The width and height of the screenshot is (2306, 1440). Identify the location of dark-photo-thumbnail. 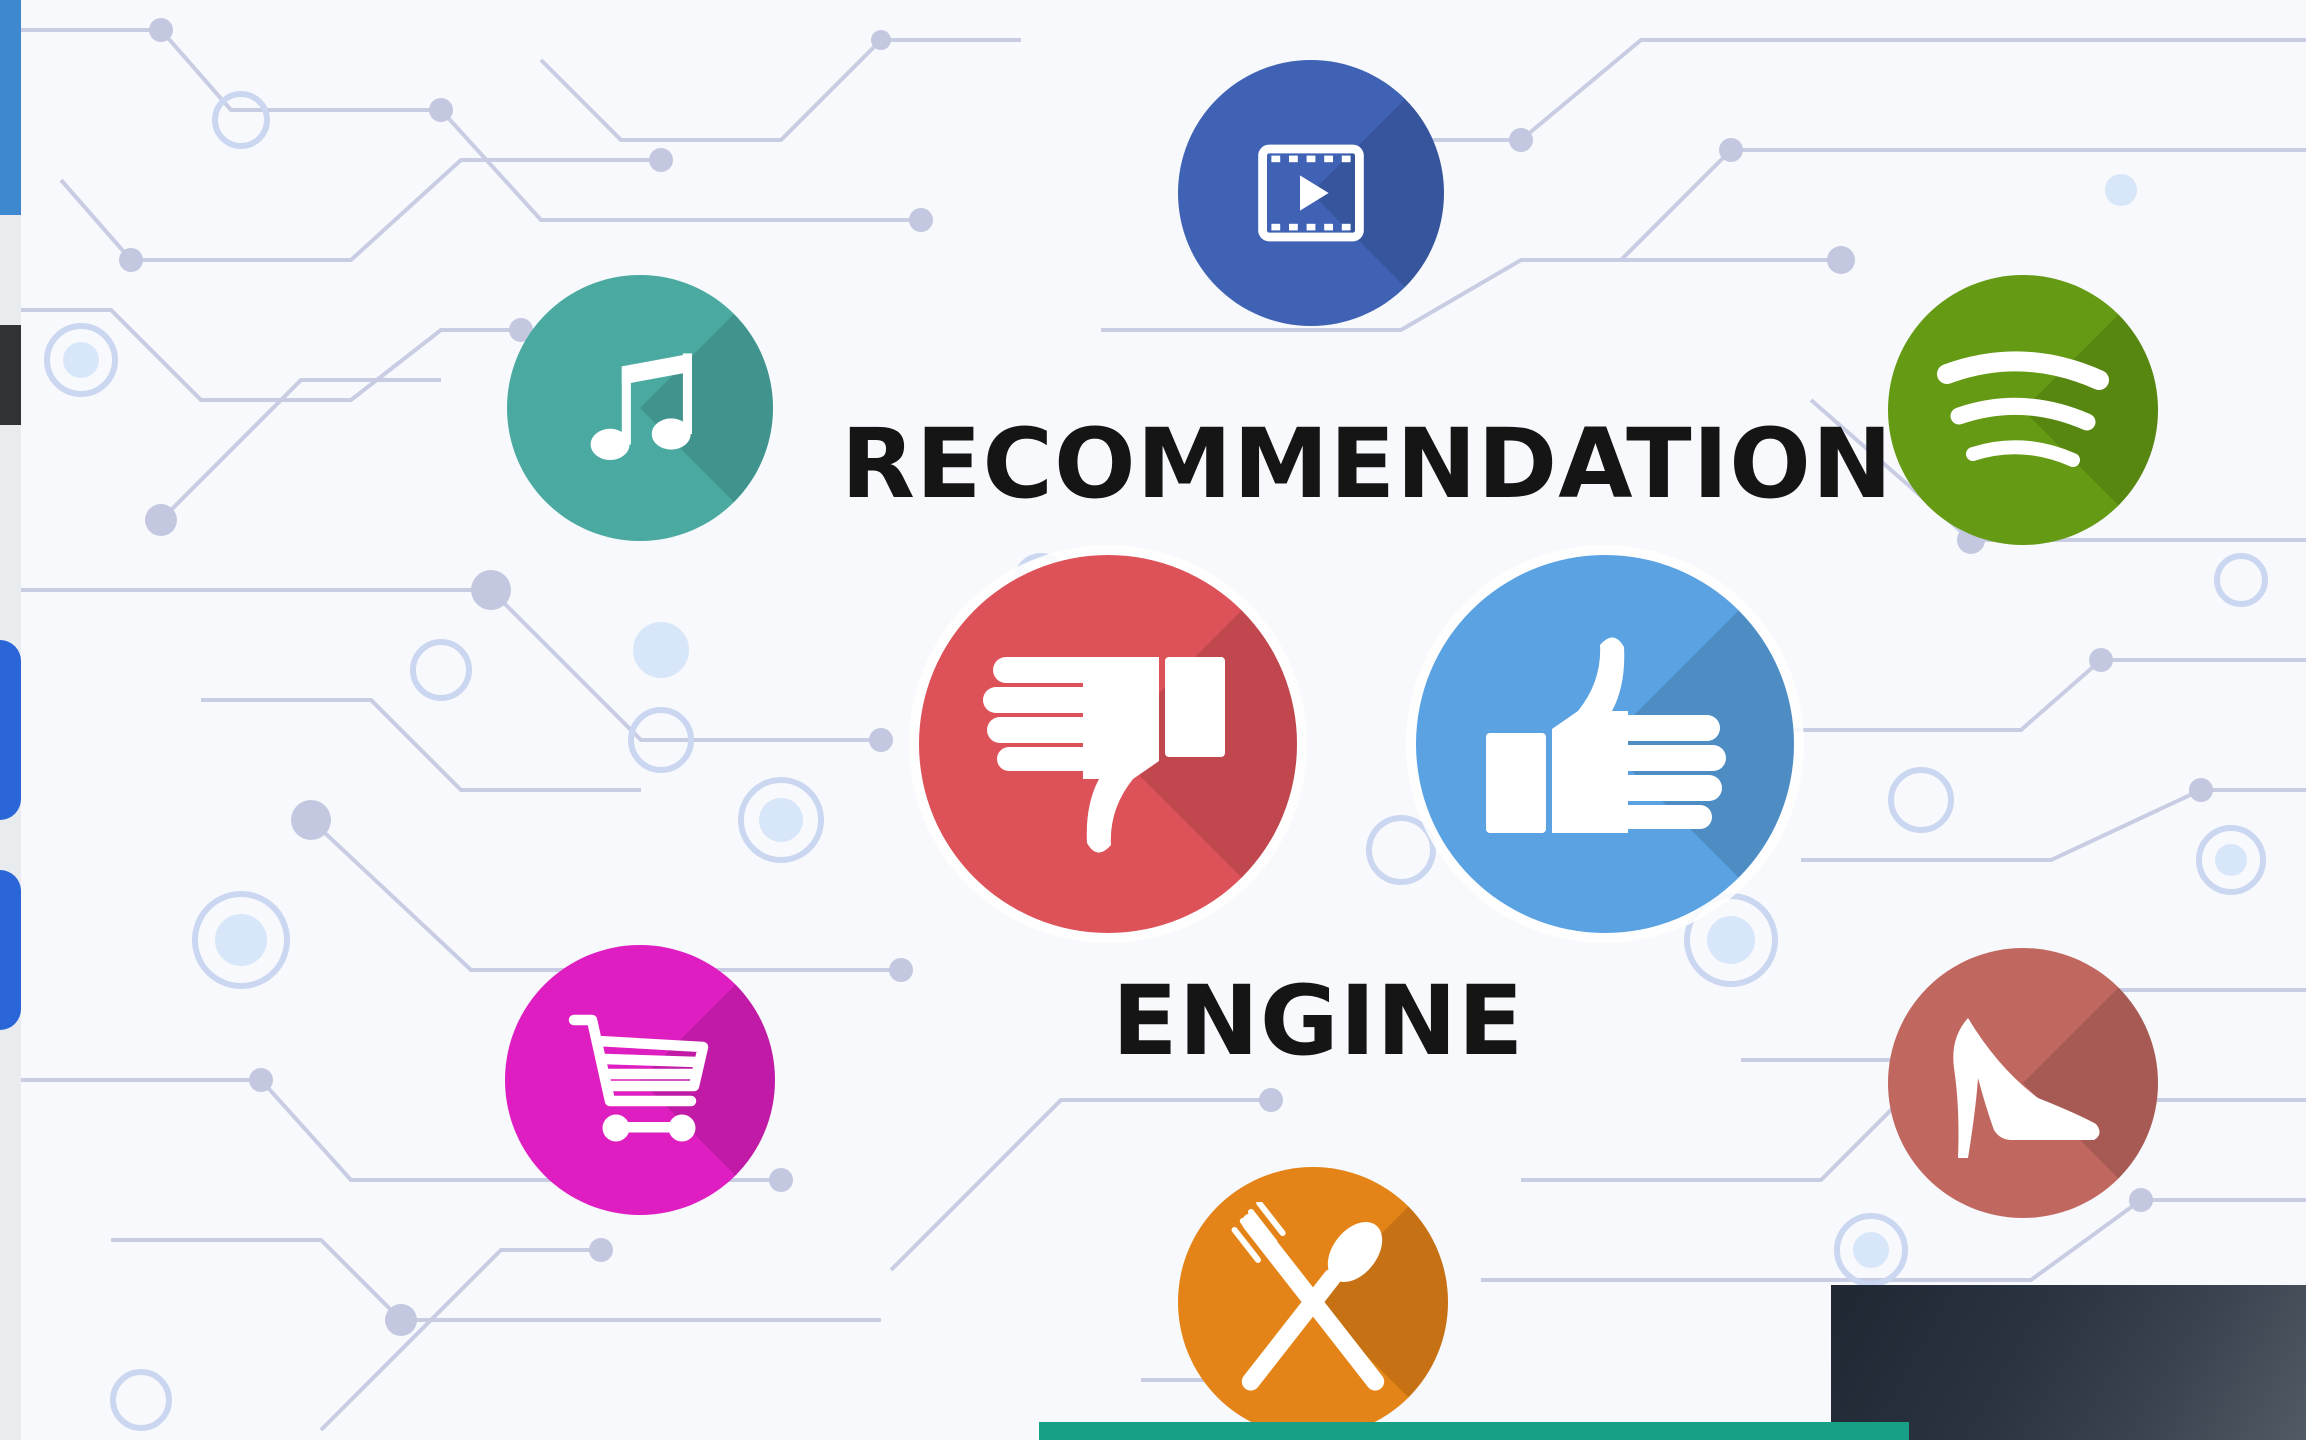
(2068, 1362).